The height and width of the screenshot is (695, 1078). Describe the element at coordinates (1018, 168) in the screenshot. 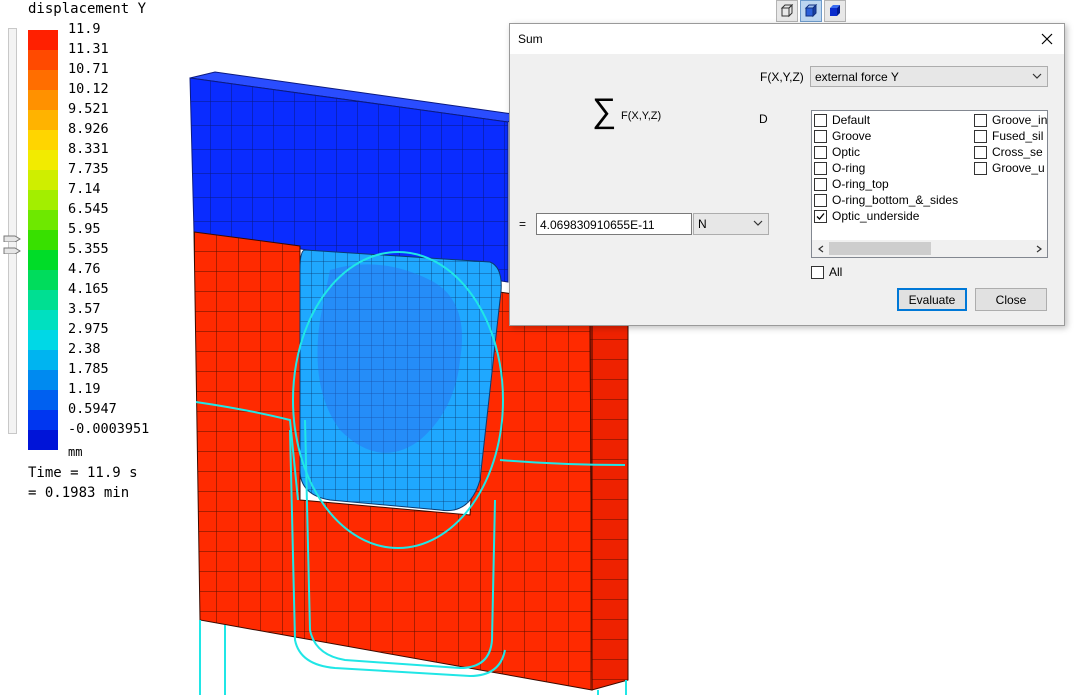

I see `domain-label-text: Groove_u` at that location.